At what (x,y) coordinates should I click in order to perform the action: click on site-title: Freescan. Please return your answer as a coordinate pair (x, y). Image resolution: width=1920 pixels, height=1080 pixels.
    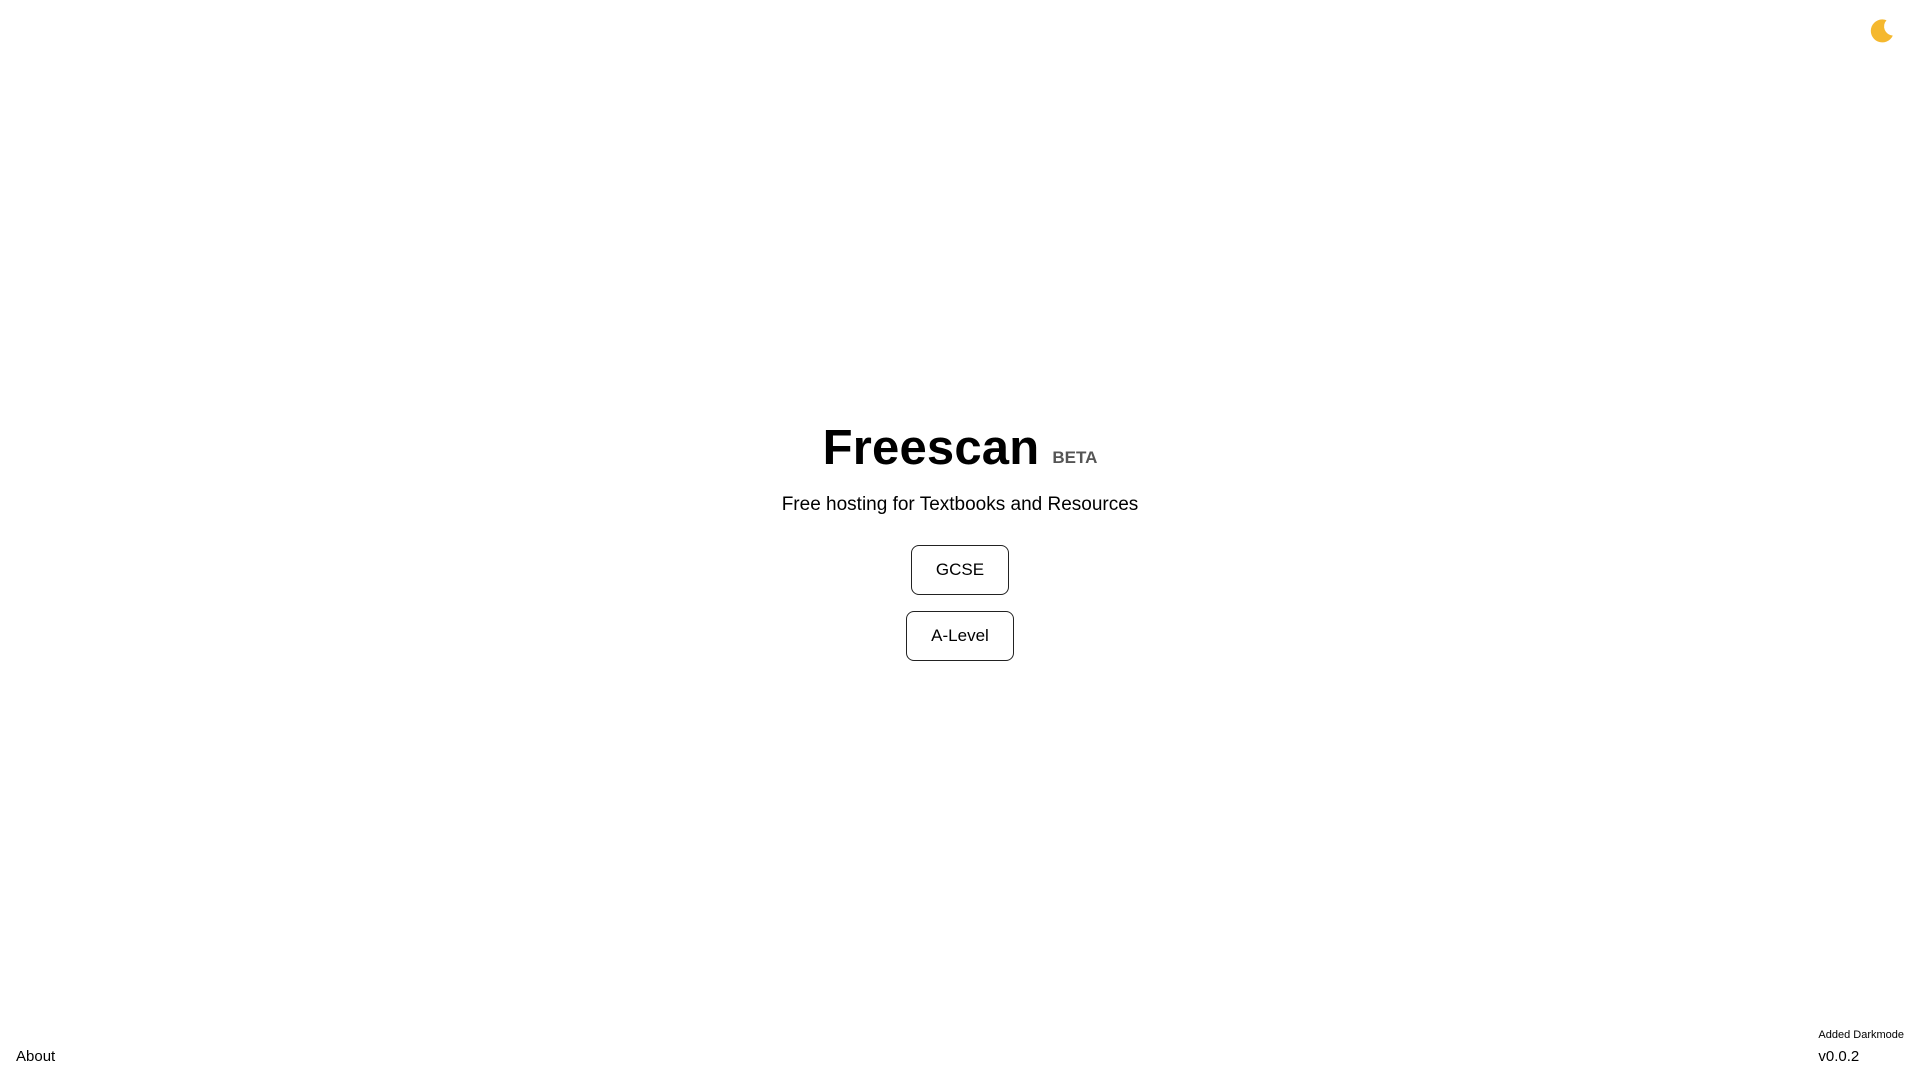
    Looking at the image, I should click on (931, 448).